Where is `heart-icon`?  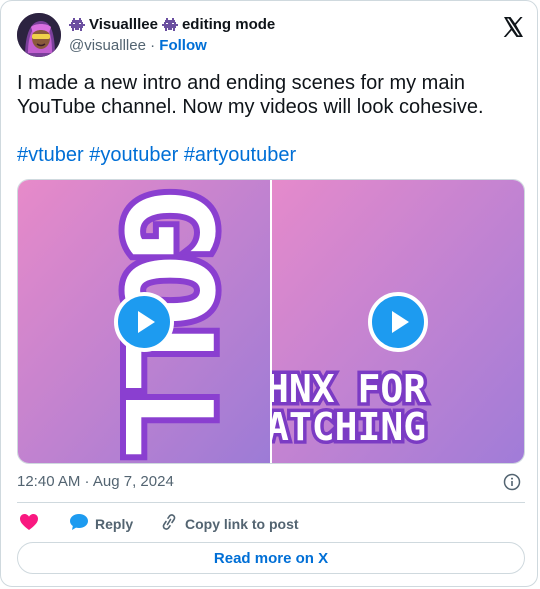
heart-icon is located at coordinates (29, 523).